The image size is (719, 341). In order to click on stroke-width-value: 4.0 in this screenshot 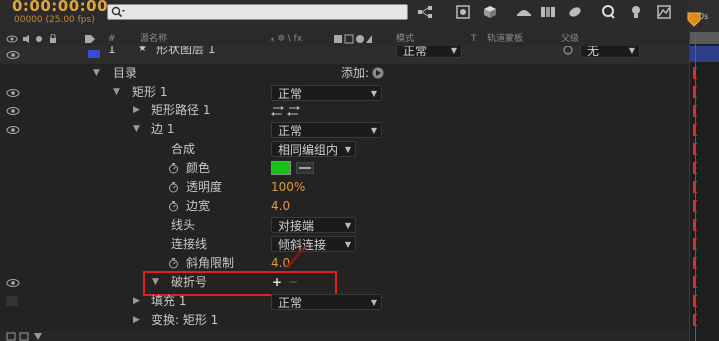, I will do `click(280, 206)`.